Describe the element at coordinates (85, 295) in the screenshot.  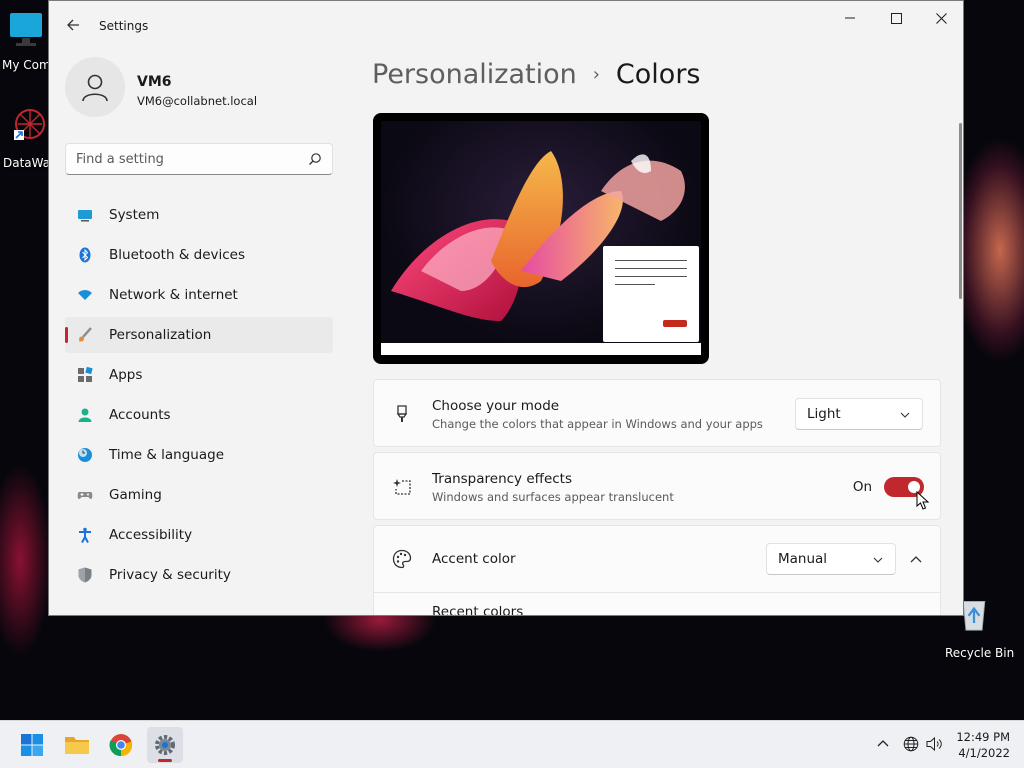
I see `wifi-icon` at that location.